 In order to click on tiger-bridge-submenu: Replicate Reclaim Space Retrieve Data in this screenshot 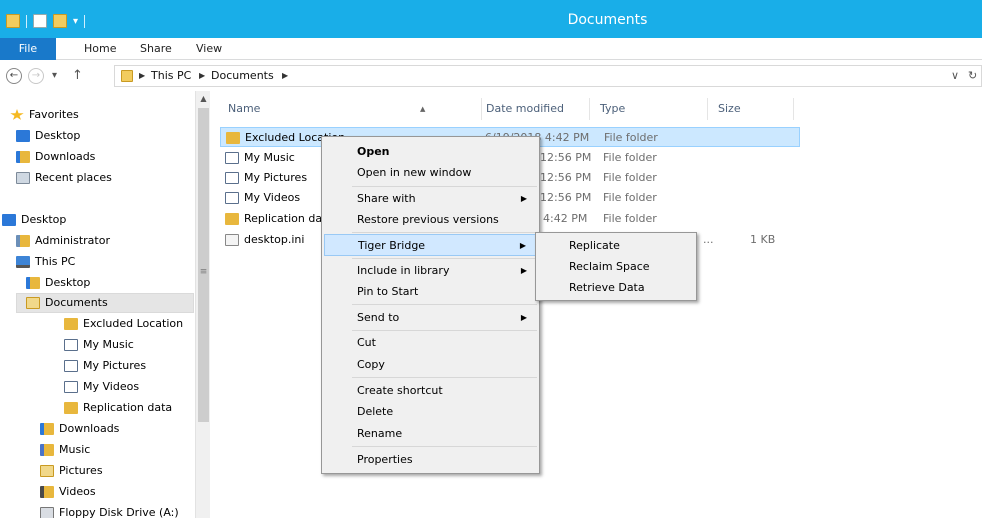, I will do `click(616, 266)`.